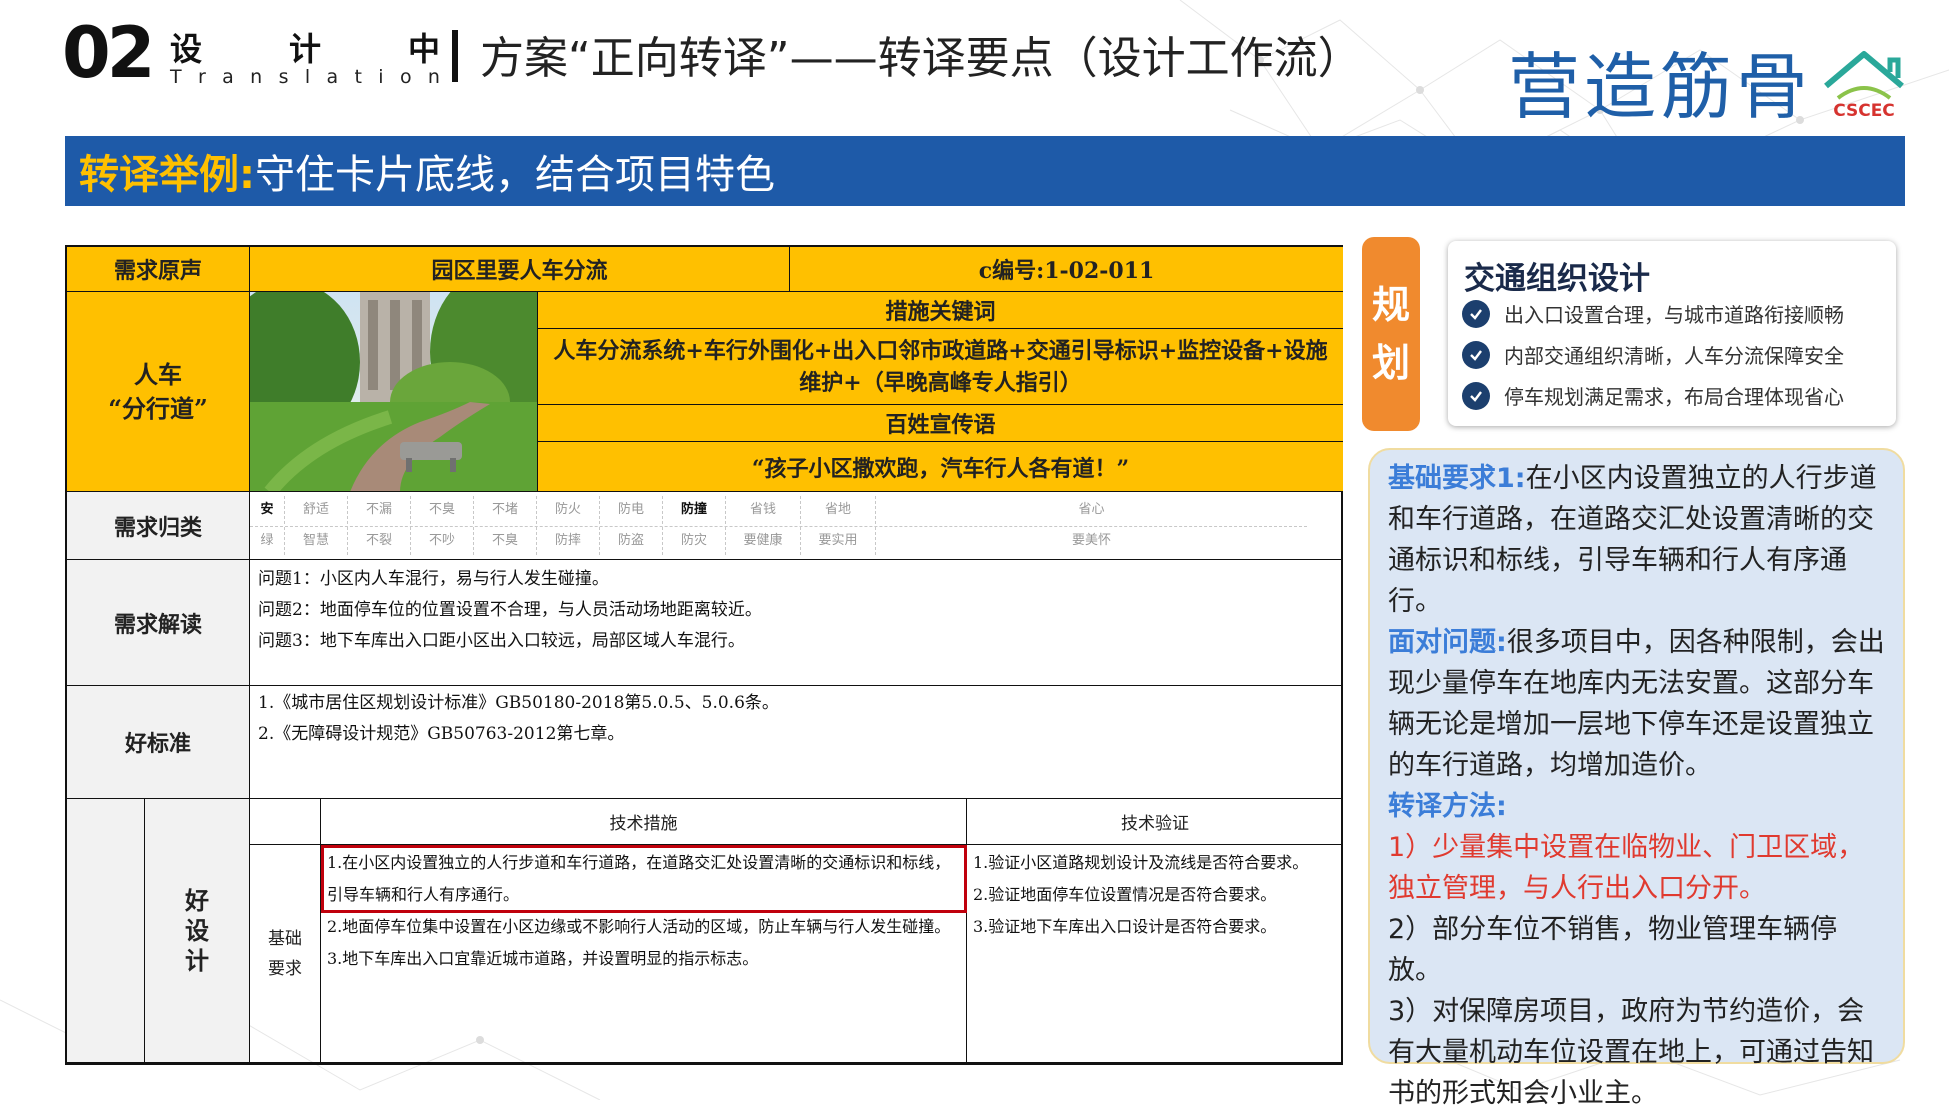  Describe the element at coordinates (108, 53) in the screenshot. I see `section-number: 02` at that location.